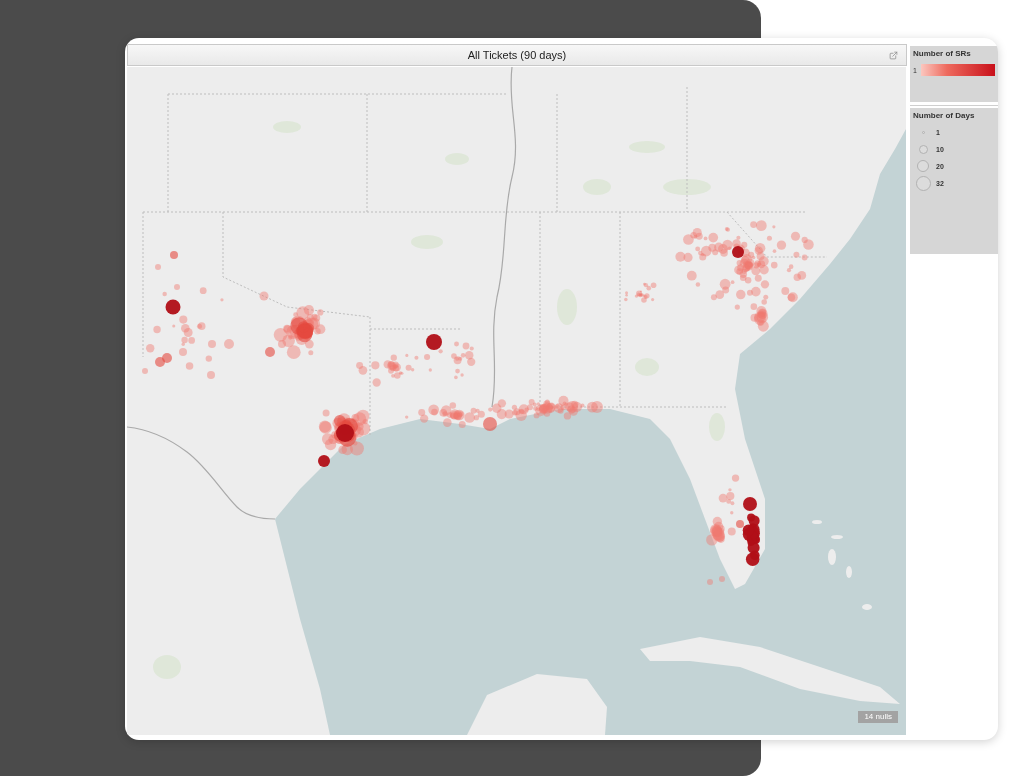 Image resolution: width=1028 pixels, height=776 pixels. What do you see at coordinates (878, 717) in the screenshot?
I see `nulls-indicator: 14 nulls` at bounding box center [878, 717].